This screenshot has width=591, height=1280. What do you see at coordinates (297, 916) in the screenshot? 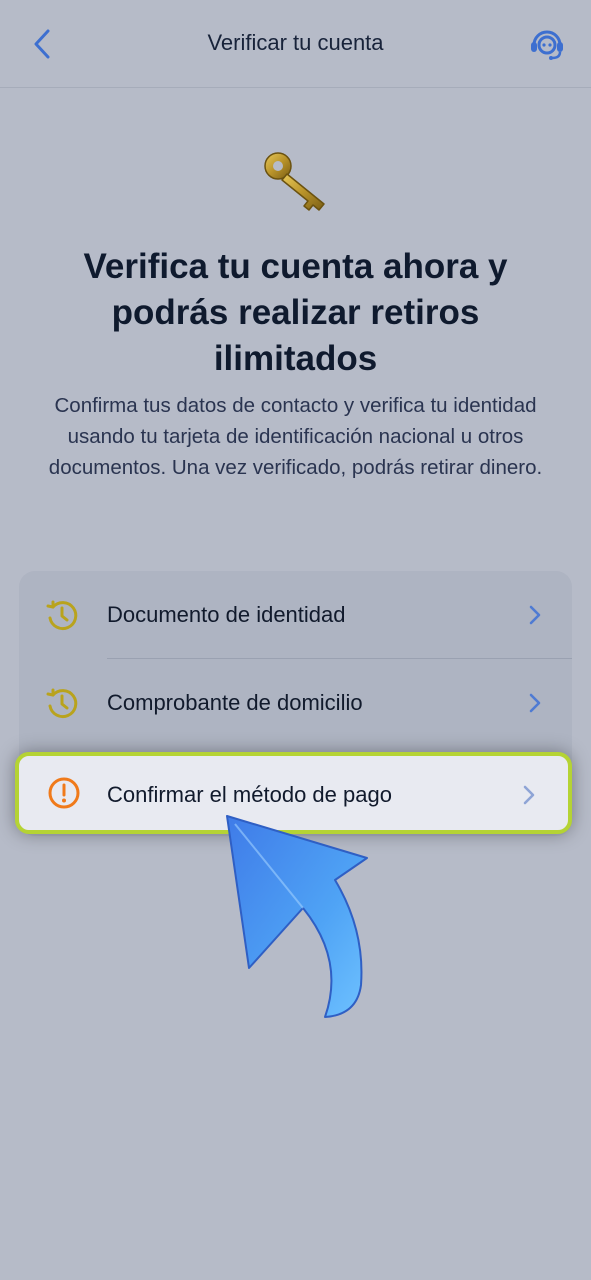
I see `pointer-arrow-icon` at bounding box center [297, 916].